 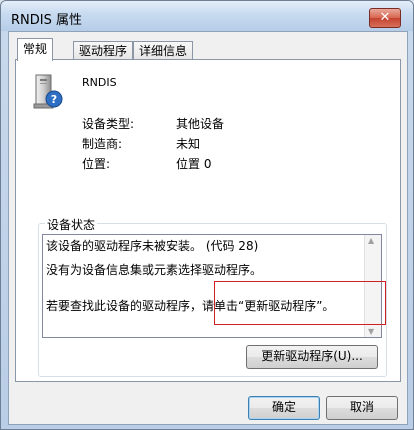 I want to click on device-type-value: 其他设备, so click(x=200, y=124).